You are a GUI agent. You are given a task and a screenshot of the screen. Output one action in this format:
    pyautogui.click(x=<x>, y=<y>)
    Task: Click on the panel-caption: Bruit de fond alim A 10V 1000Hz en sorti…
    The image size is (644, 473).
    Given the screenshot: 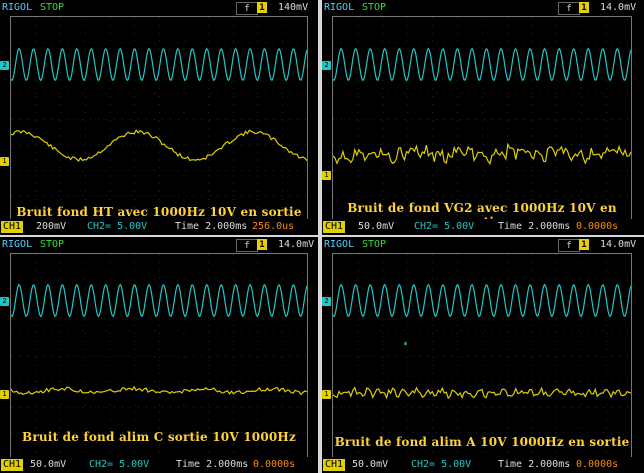 What is the action you would take?
    pyautogui.click(x=482, y=442)
    